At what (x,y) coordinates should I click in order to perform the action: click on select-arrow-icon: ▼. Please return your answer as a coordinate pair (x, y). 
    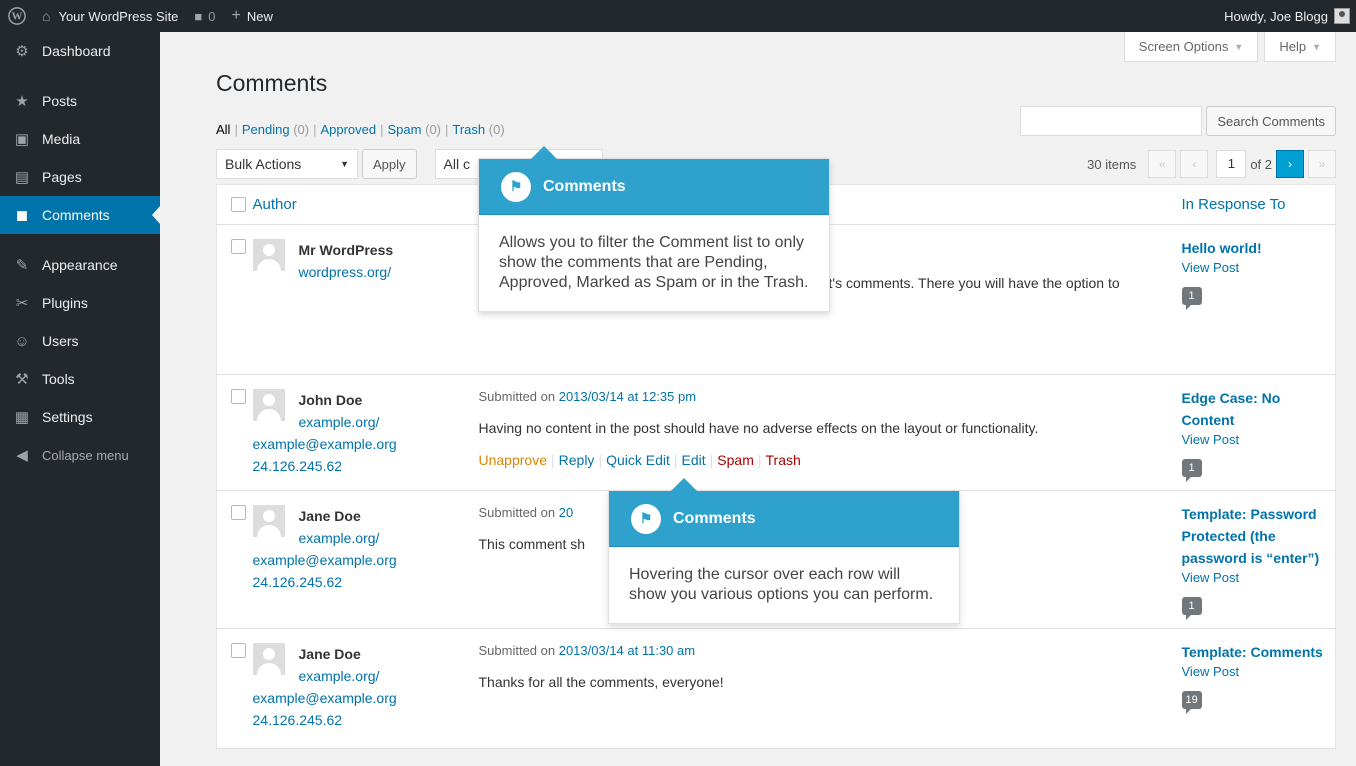
    Looking at the image, I should click on (344, 164).